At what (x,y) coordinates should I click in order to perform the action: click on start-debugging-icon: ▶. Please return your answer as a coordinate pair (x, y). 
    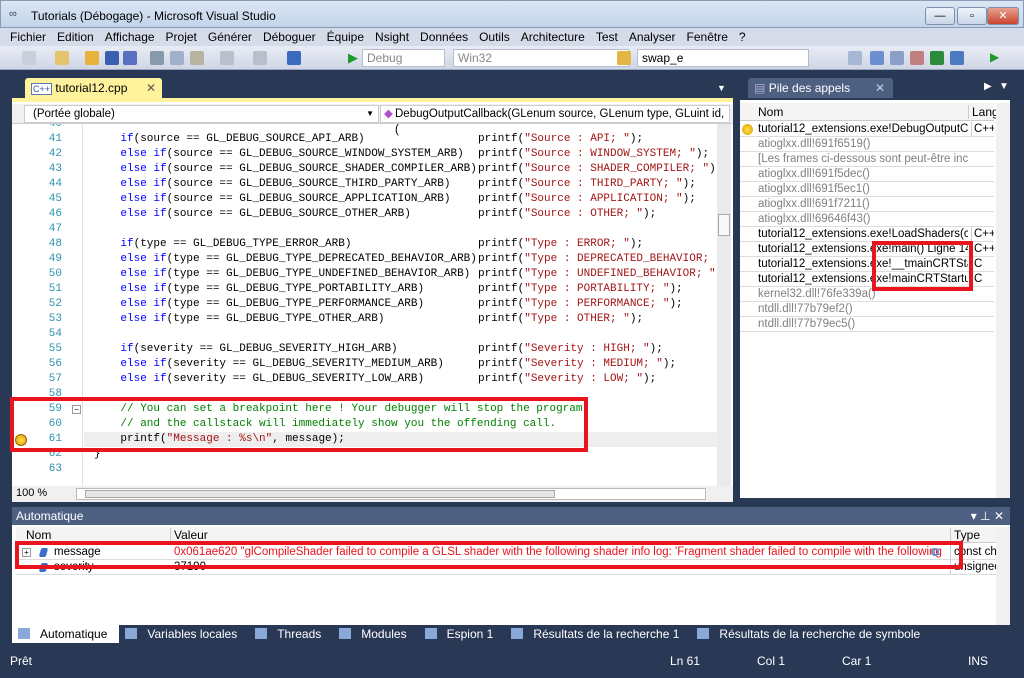
    Looking at the image, I should click on (353, 58).